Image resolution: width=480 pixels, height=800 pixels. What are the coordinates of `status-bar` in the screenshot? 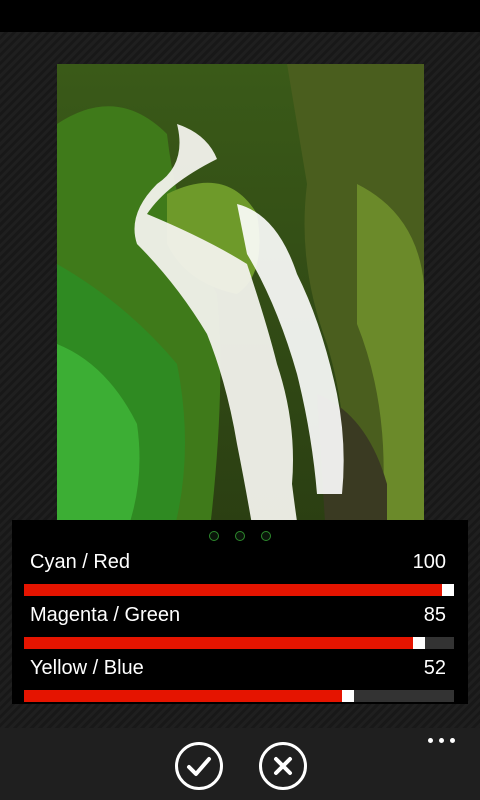 It's located at (240, 16).